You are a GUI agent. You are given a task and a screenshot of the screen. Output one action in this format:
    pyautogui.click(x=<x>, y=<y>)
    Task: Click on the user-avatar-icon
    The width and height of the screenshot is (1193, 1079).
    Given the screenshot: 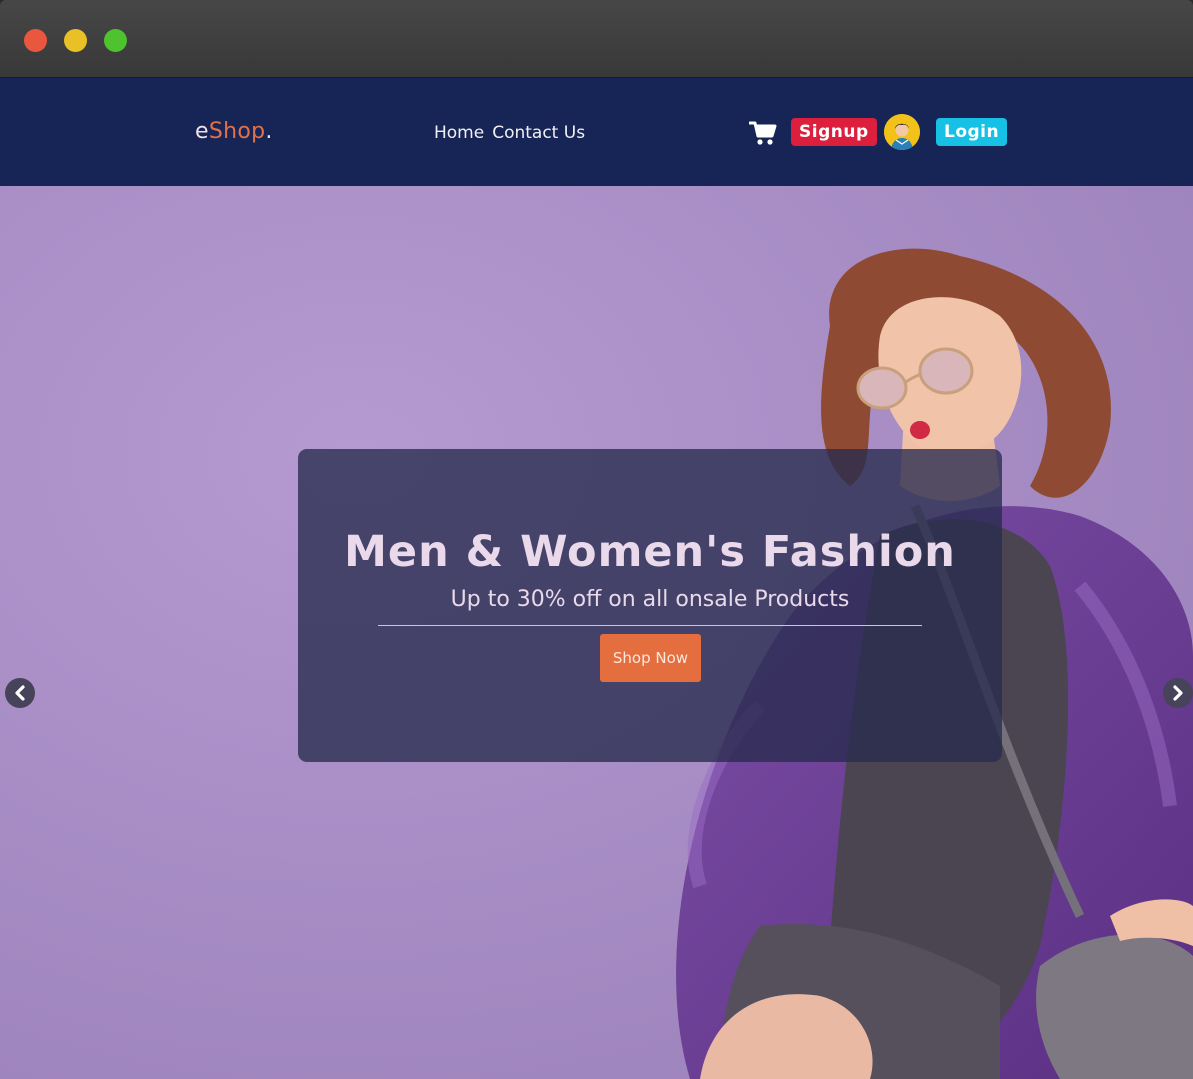 What is the action you would take?
    pyautogui.click(x=902, y=132)
    